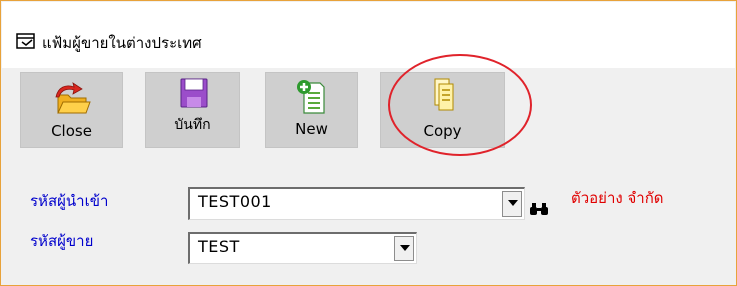 This screenshot has width=737, height=286. What do you see at coordinates (539, 209) in the screenshot?
I see `binoculars-search-icon` at bounding box center [539, 209].